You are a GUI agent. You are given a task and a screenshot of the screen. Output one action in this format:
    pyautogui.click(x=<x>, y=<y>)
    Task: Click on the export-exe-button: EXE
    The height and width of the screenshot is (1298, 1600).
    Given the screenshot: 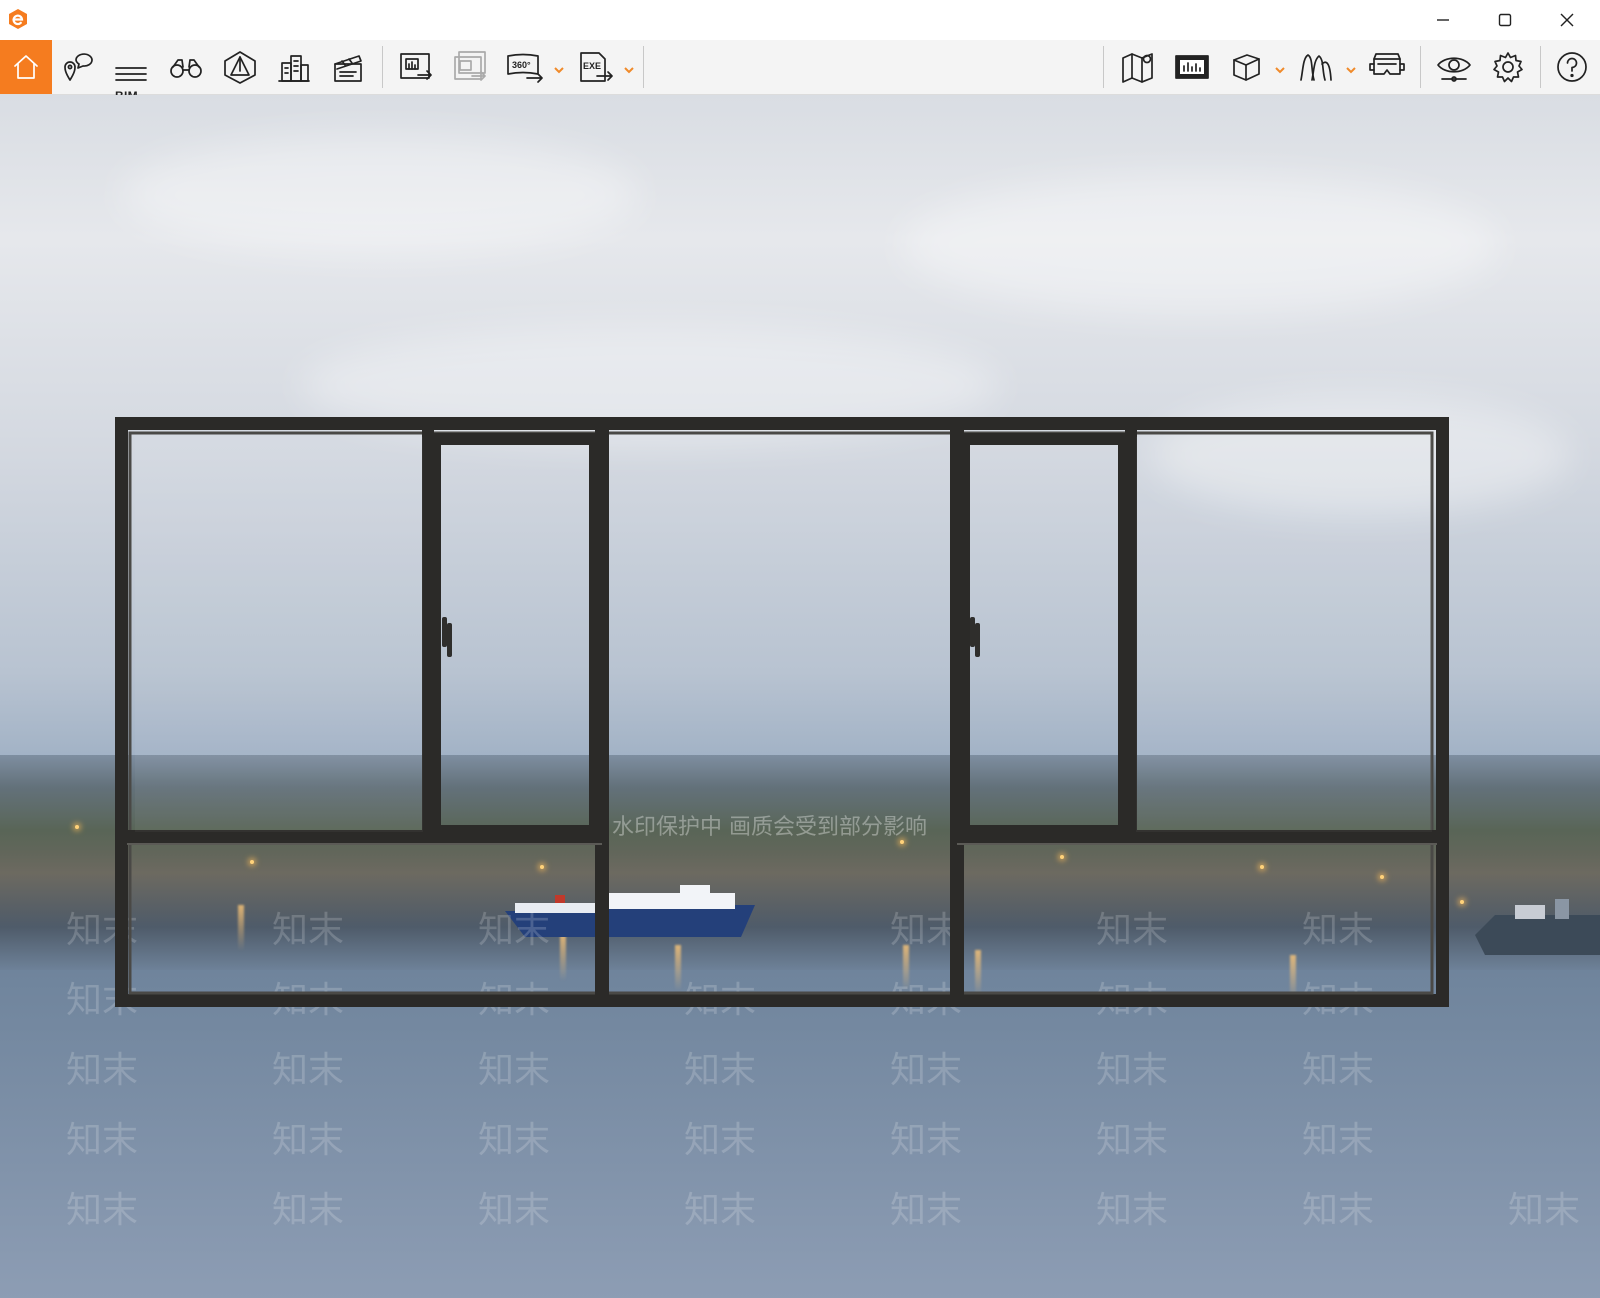 What is the action you would take?
    pyautogui.click(x=596, y=67)
    